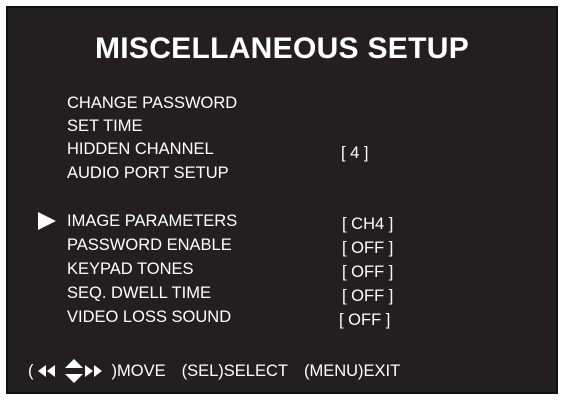 The height and width of the screenshot is (402, 566). I want to click on video-loss-sound-value: [ OFF ], so click(365, 320).